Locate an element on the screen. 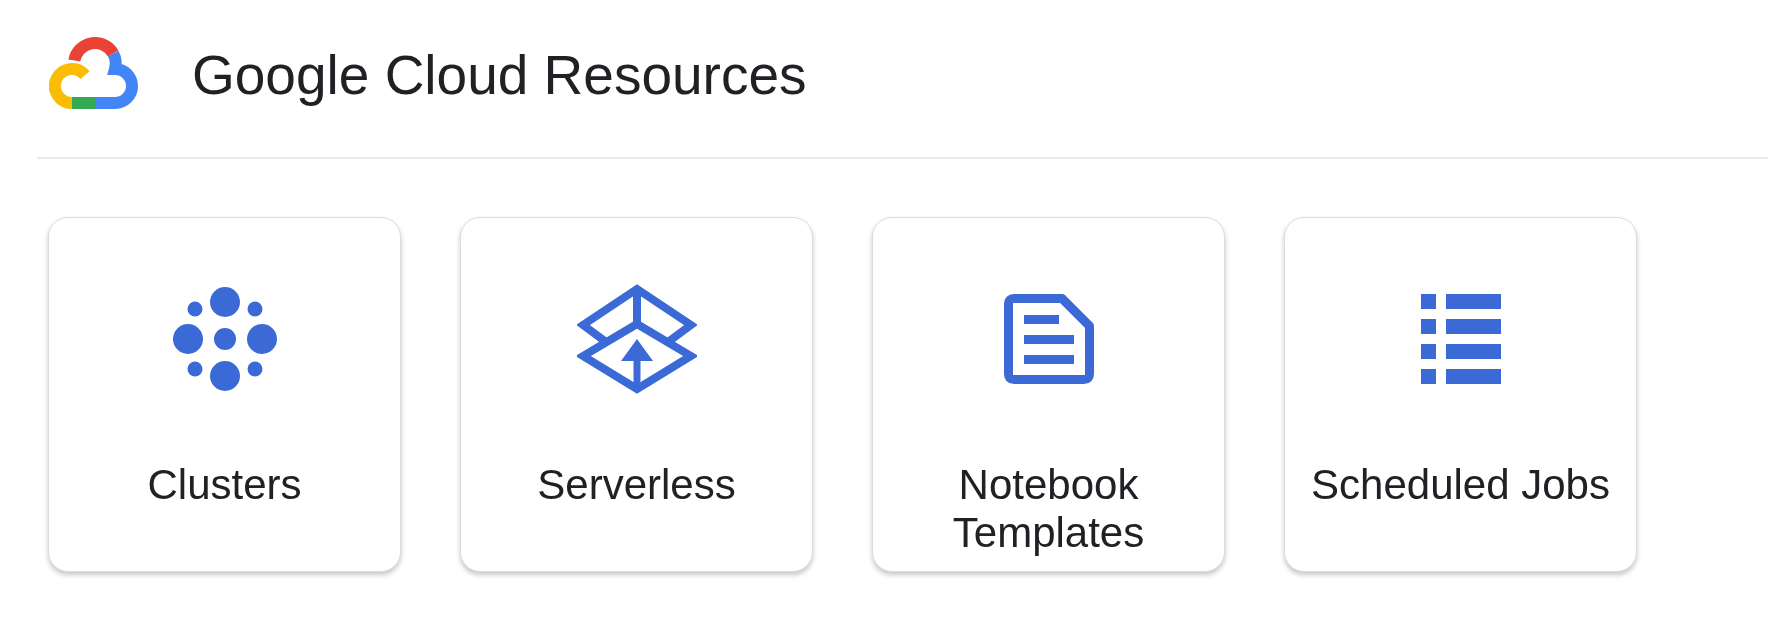 The image size is (1768, 622). resource-tile: Serverless is located at coordinates (636, 394).